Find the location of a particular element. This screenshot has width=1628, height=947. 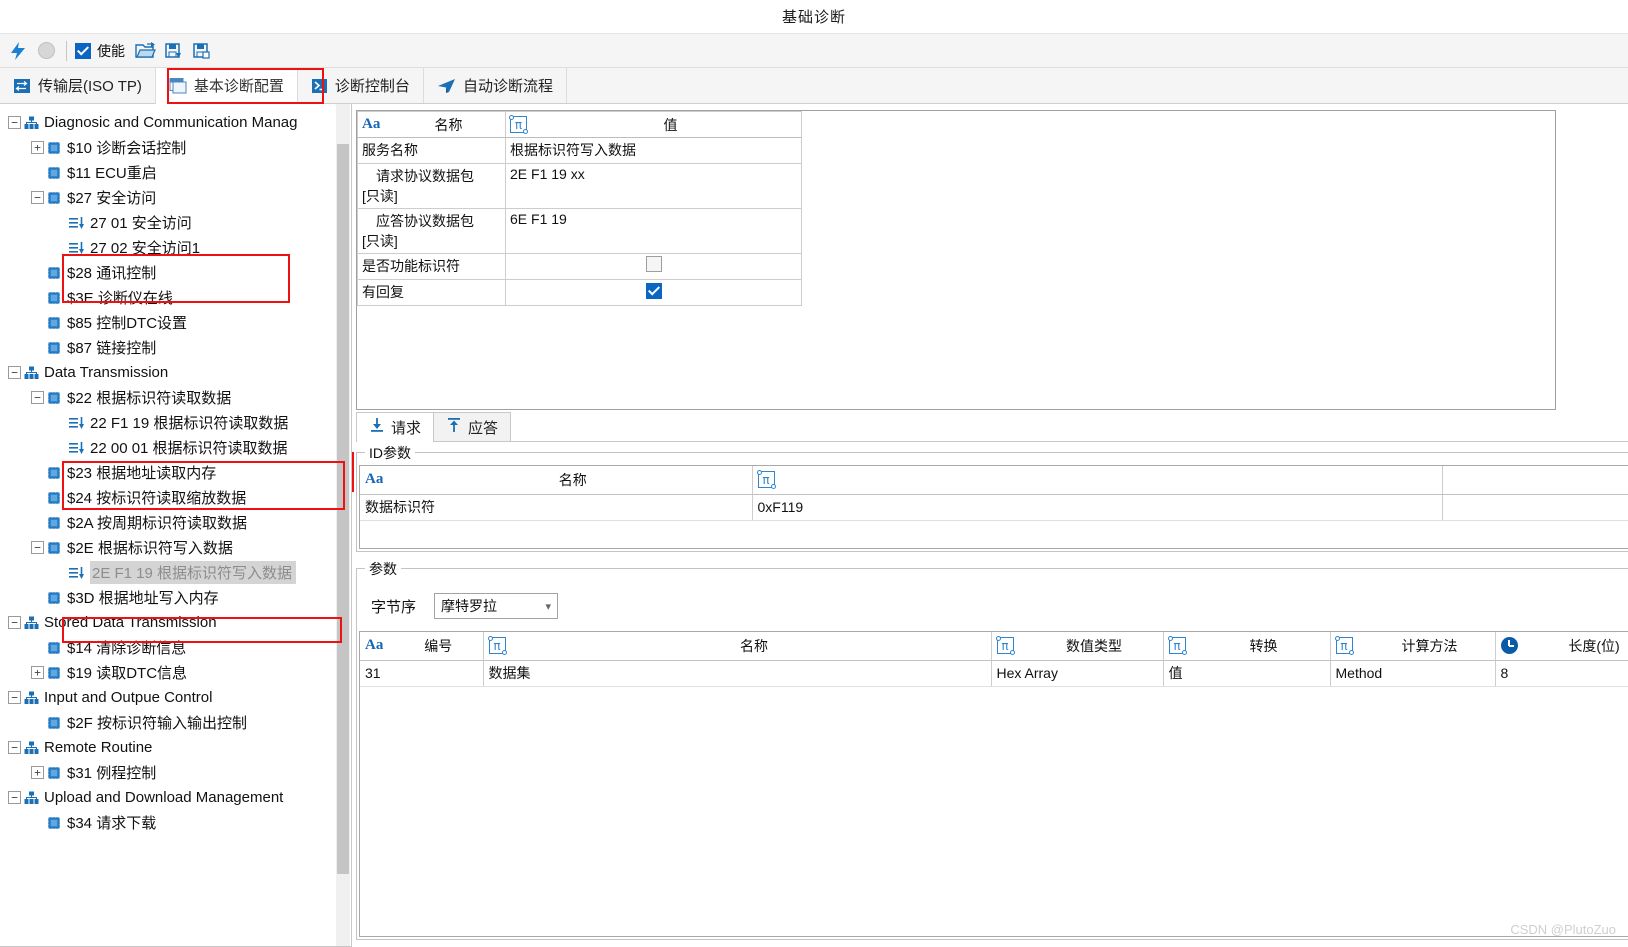

id-parameters-group: ID参数 Aa 名称 π 数据标识符 0xF119 is located at coordinates (992, 497).